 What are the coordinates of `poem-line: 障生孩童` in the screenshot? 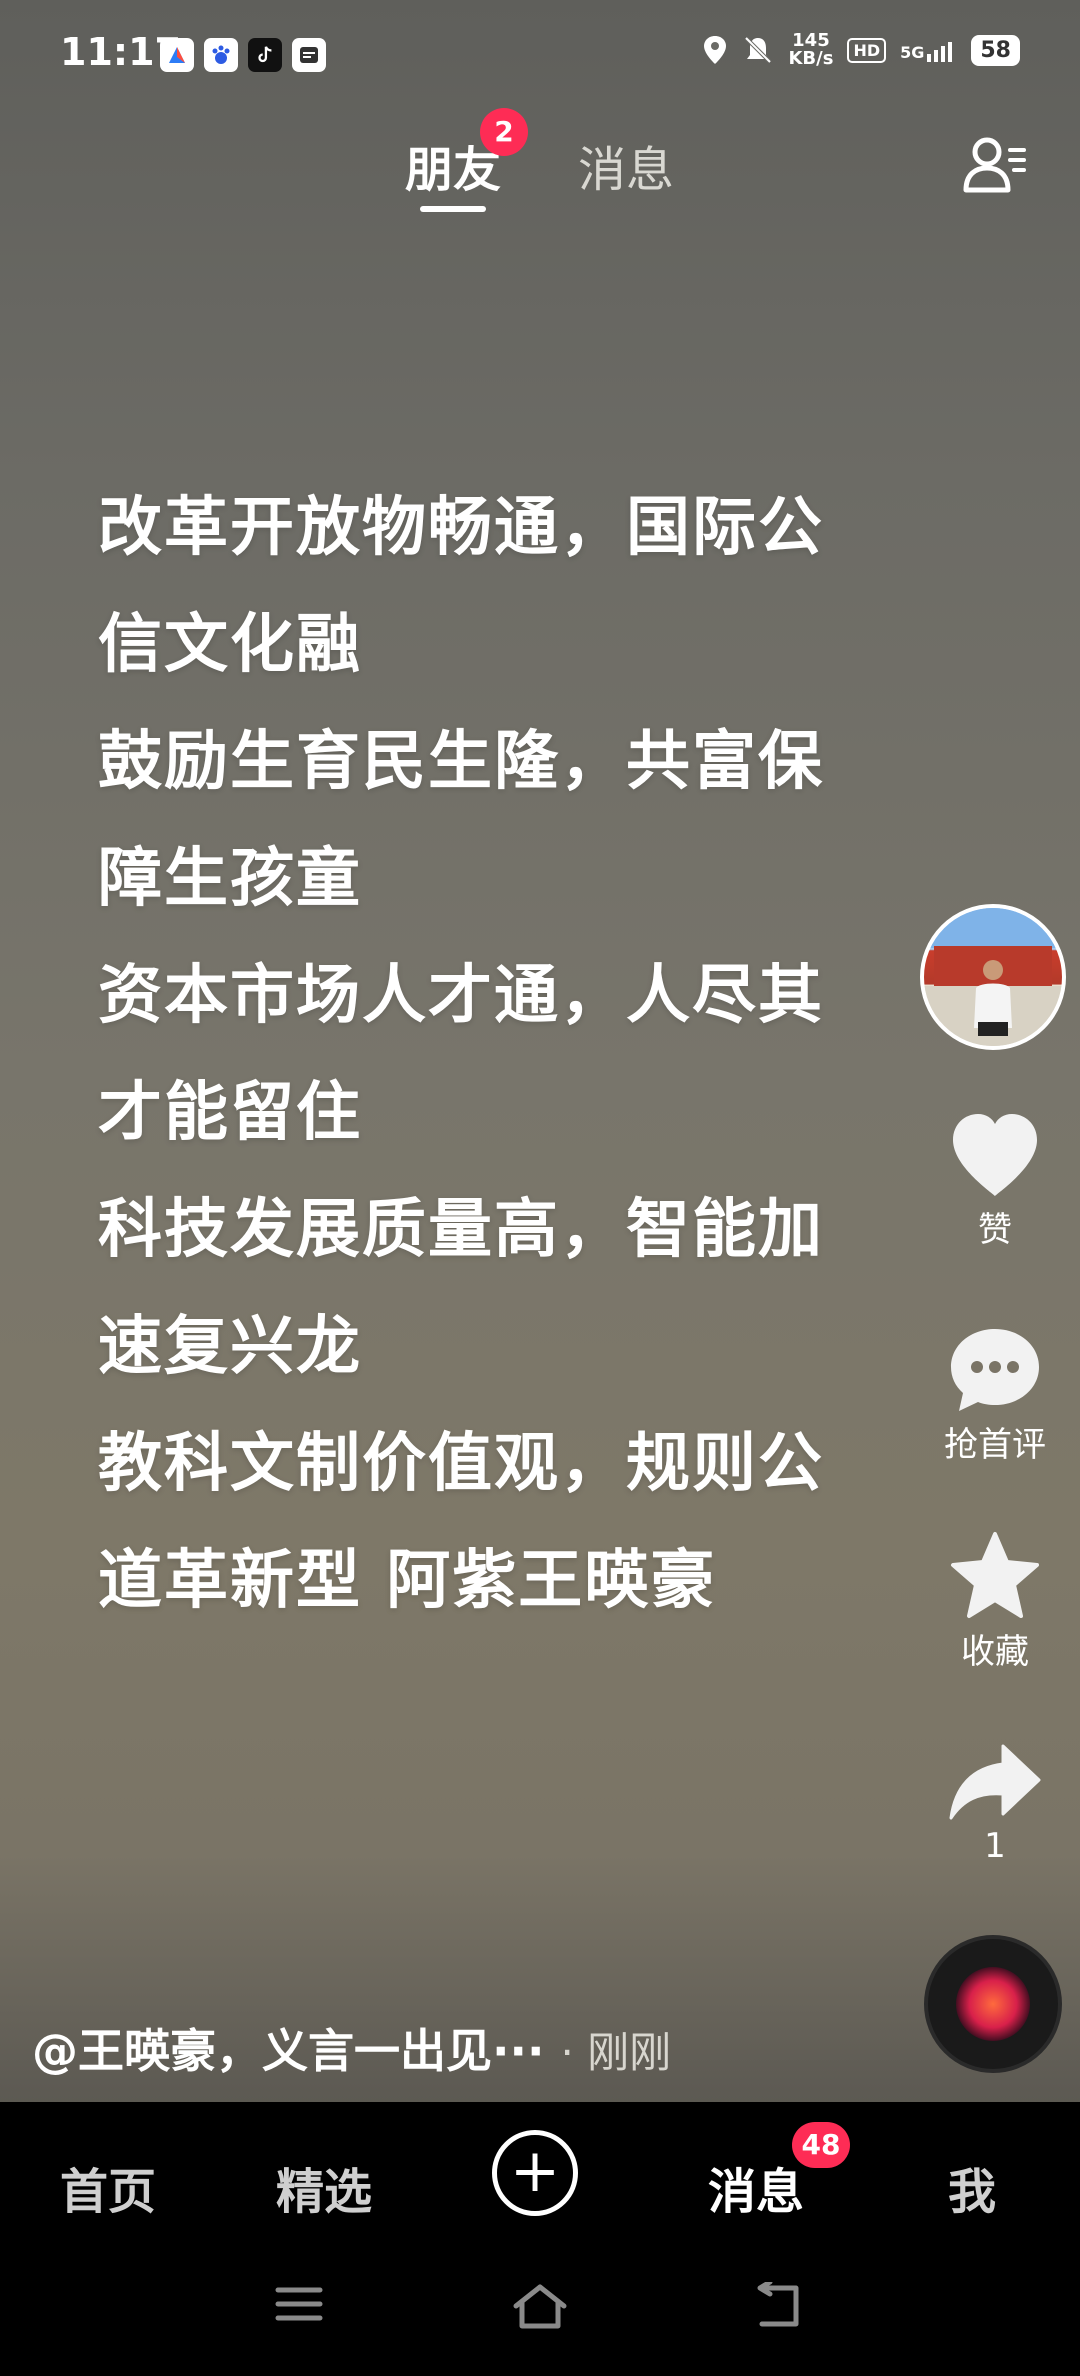 It's located at (230, 879).